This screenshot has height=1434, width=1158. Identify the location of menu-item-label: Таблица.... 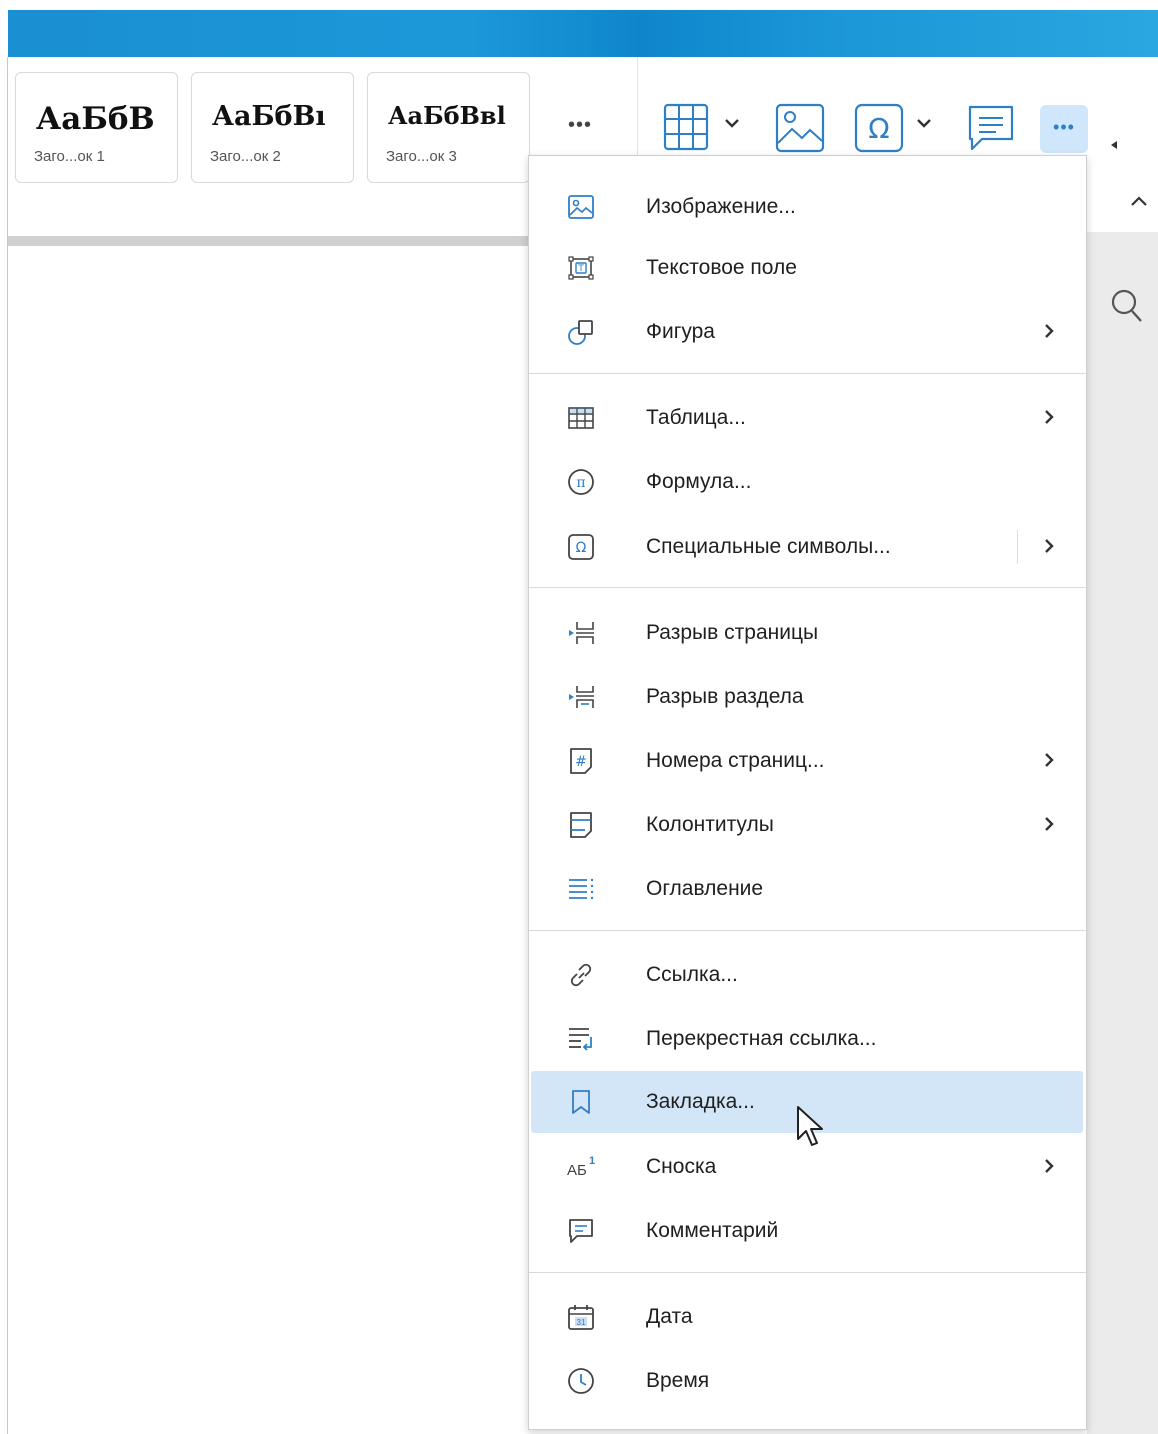
(696, 417).